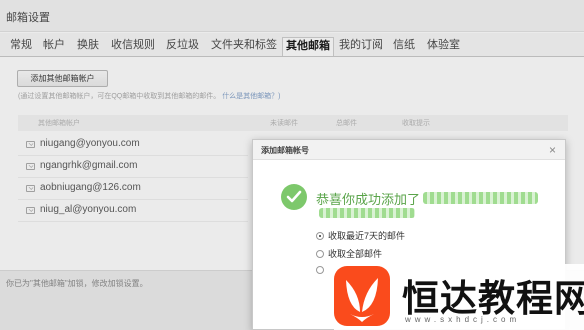 The height and width of the screenshot is (330, 584). I want to click on option-label: 收取全部邮件, so click(355, 254).